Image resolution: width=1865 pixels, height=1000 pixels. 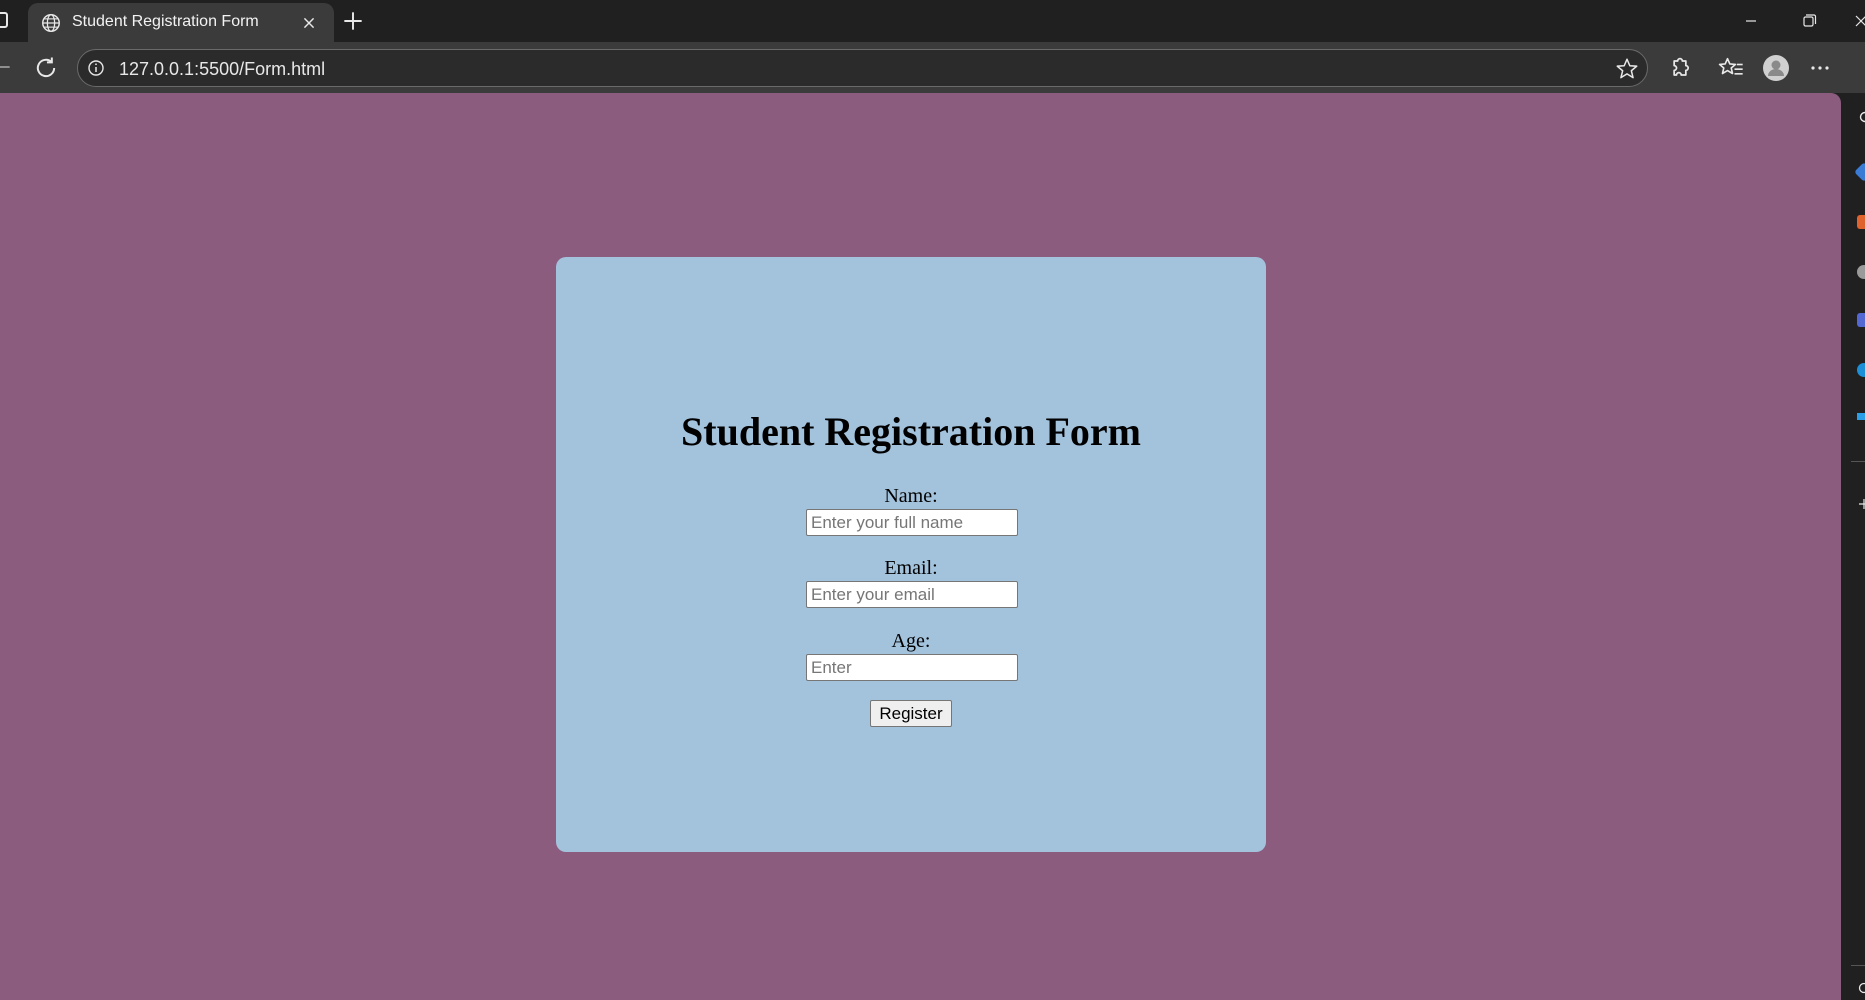 I want to click on star-icon, so click(x=1627, y=69).